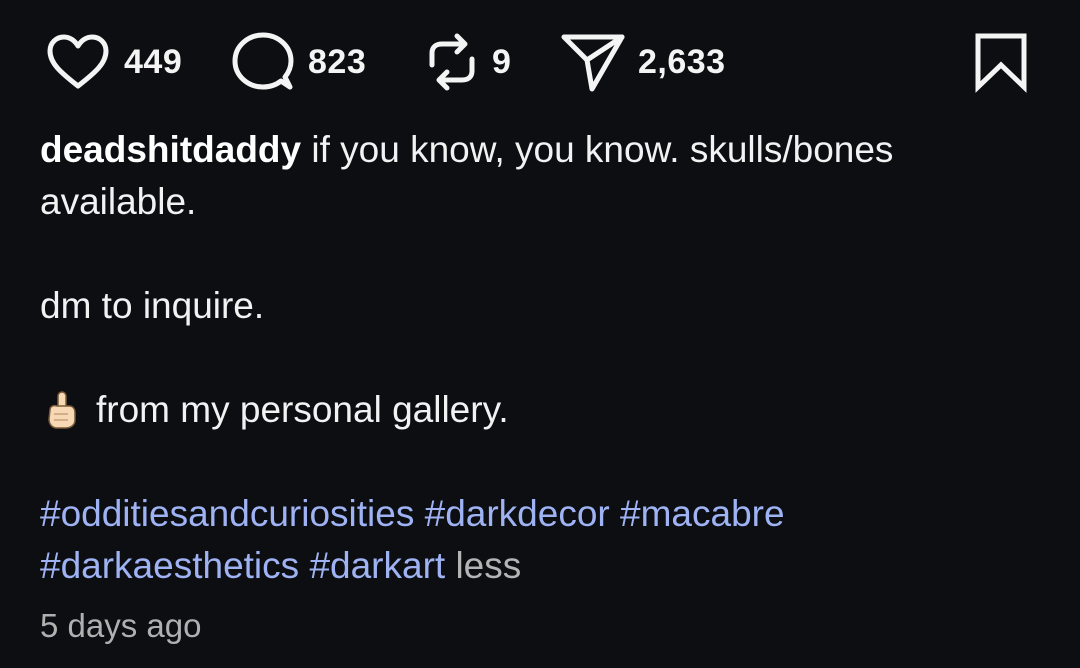  Describe the element at coordinates (169, 565) in the screenshot. I see `hashtag-link: #darkaesthetics` at that location.